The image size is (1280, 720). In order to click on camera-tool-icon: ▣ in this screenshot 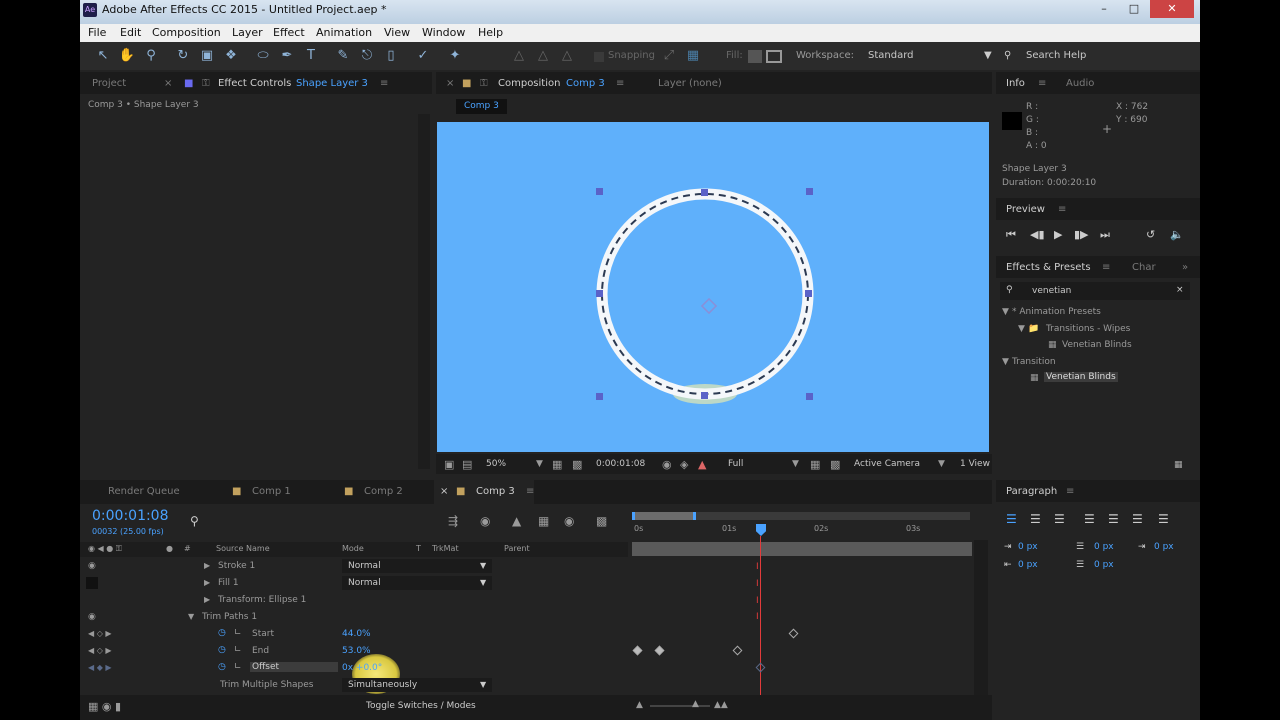, I will do `click(207, 56)`.